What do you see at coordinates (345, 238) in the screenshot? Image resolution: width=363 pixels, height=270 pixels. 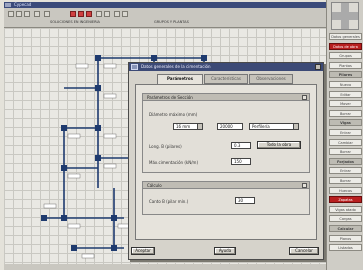 I see `tool-item: Planos` at bounding box center [345, 238].